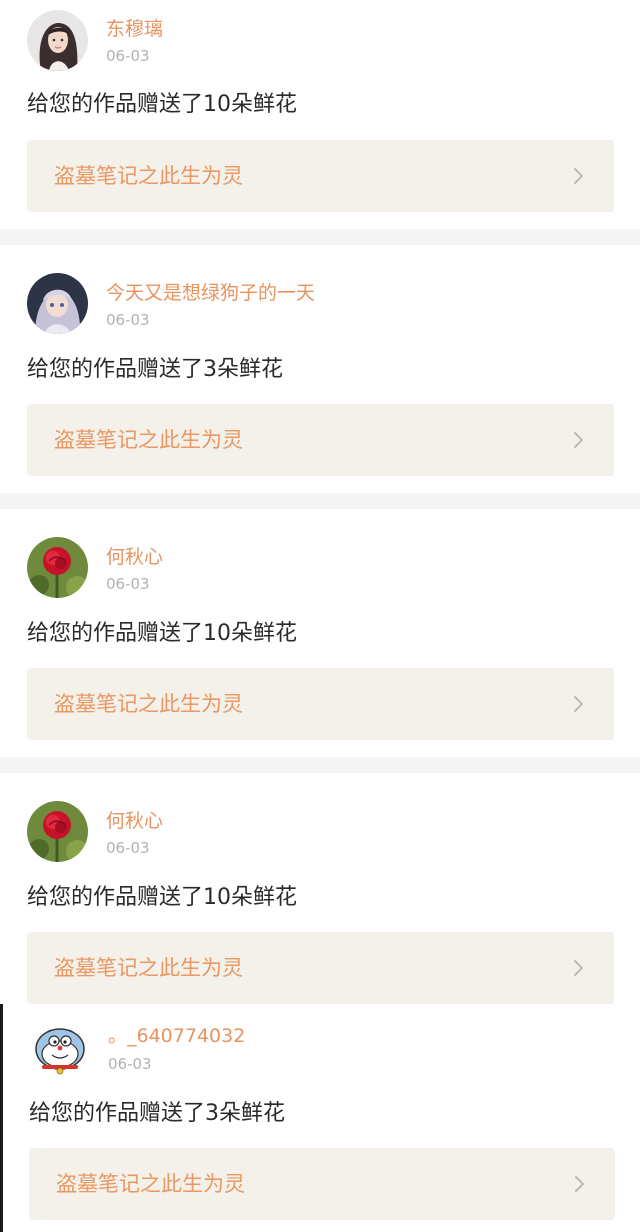 The width and height of the screenshot is (640, 1232). I want to click on anime-doll-icon, so click(57, 303).